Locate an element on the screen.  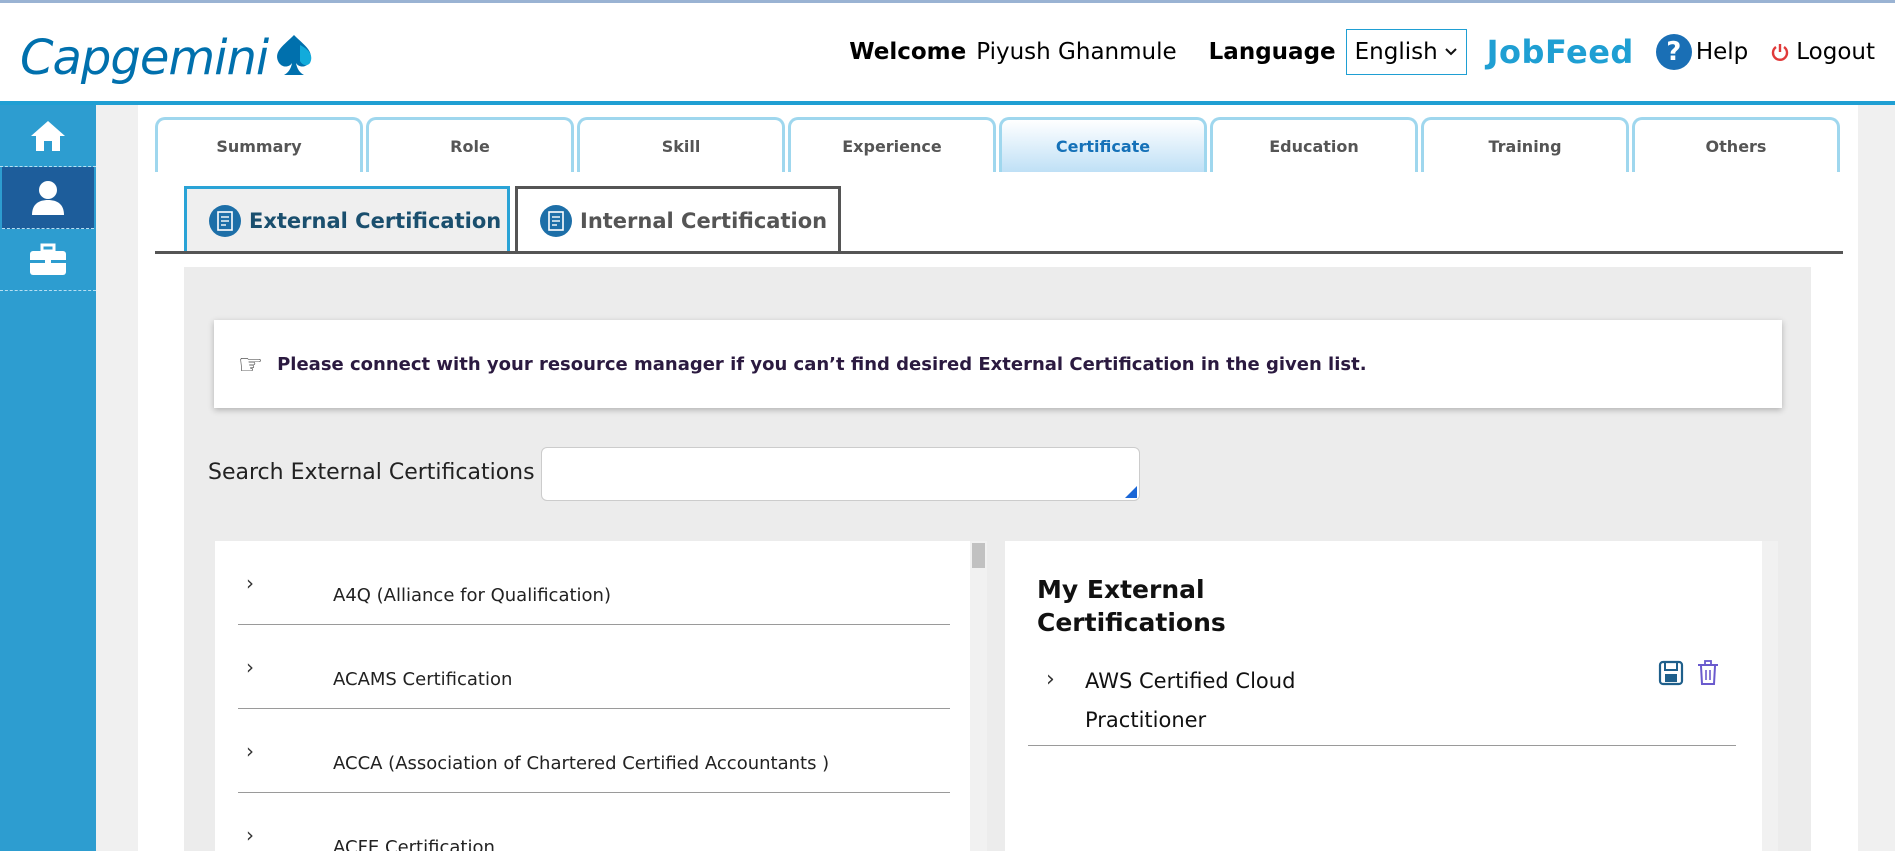
tab-experience: Experience is located at coordinates (892, 144).